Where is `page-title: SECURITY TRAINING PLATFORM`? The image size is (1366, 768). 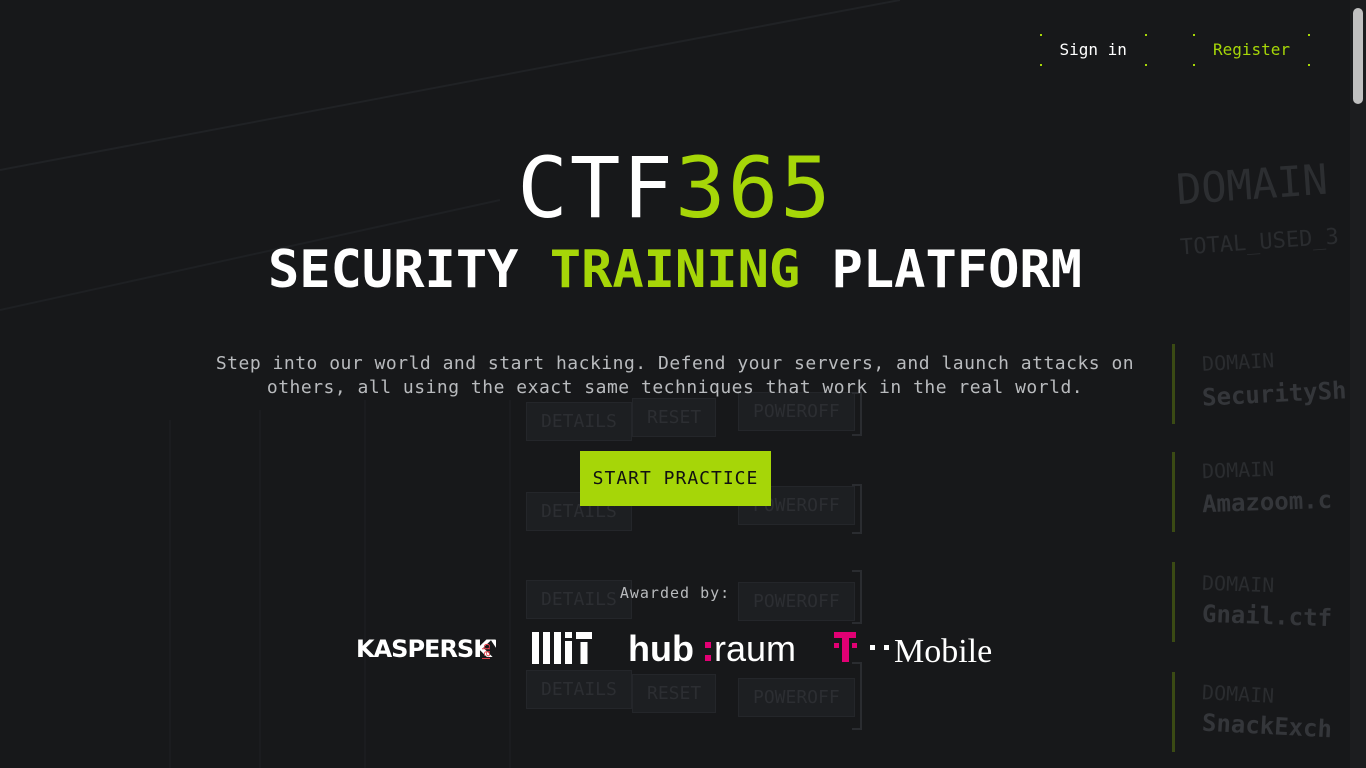 page-title: SECURITY TRAINING PLATFORM is located at coordinates (675, 270).